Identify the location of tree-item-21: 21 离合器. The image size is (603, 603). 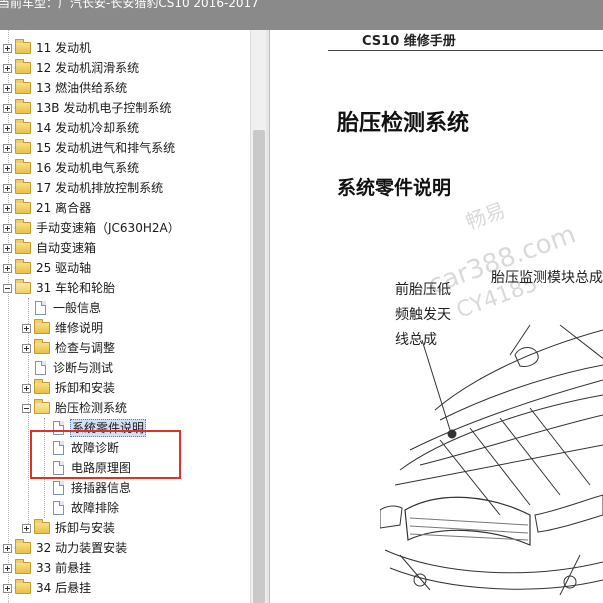
(47, 208).